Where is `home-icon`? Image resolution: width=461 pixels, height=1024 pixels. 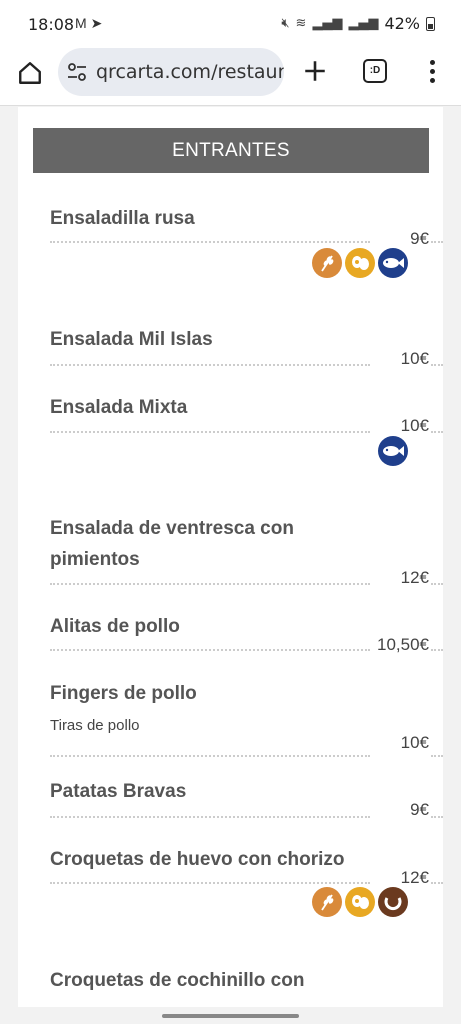
home-icon is located at coordinates (30, 73).